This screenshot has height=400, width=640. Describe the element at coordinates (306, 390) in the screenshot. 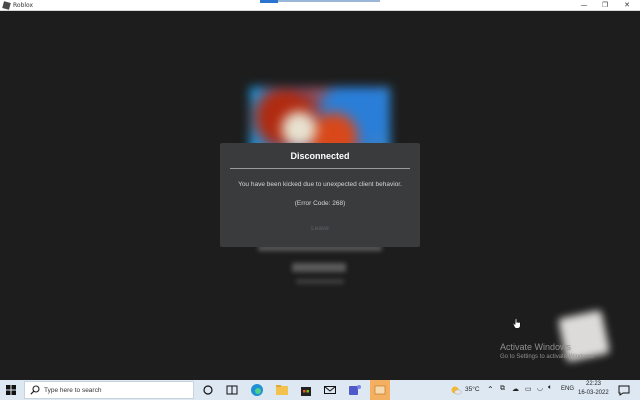

I see `store-icon` at that location.